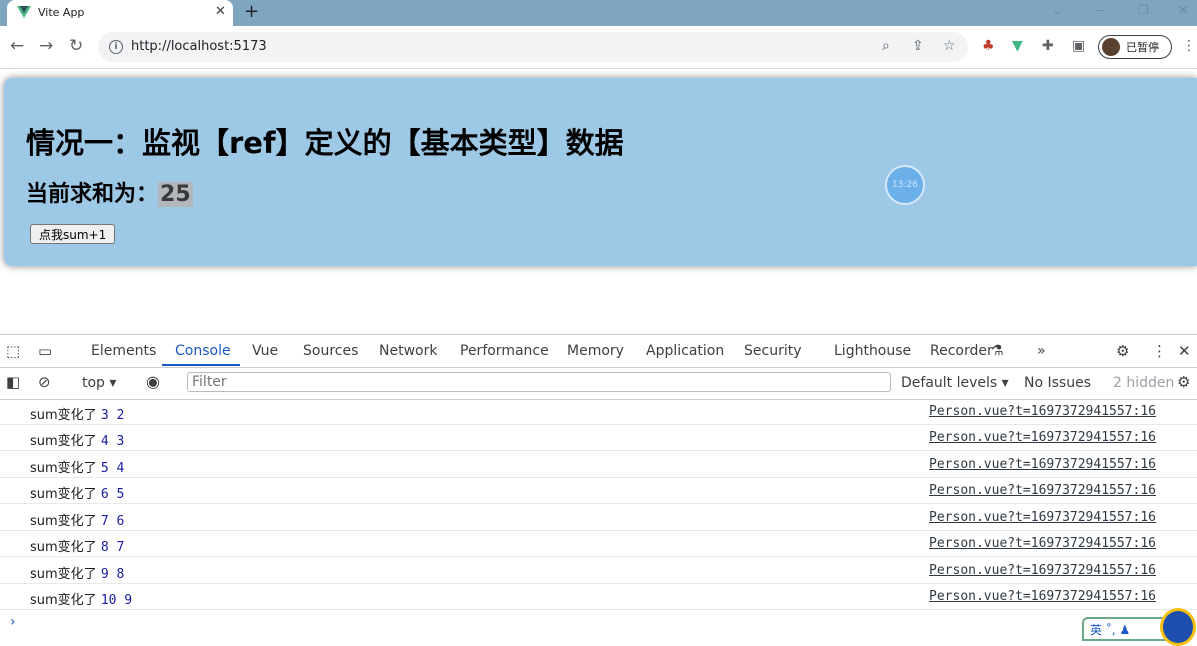 This screenshot has height=646, width=1197. Describe the element at coordinates (330, 351) in the screenshot. I see `tab-sources: Sources` at that location.